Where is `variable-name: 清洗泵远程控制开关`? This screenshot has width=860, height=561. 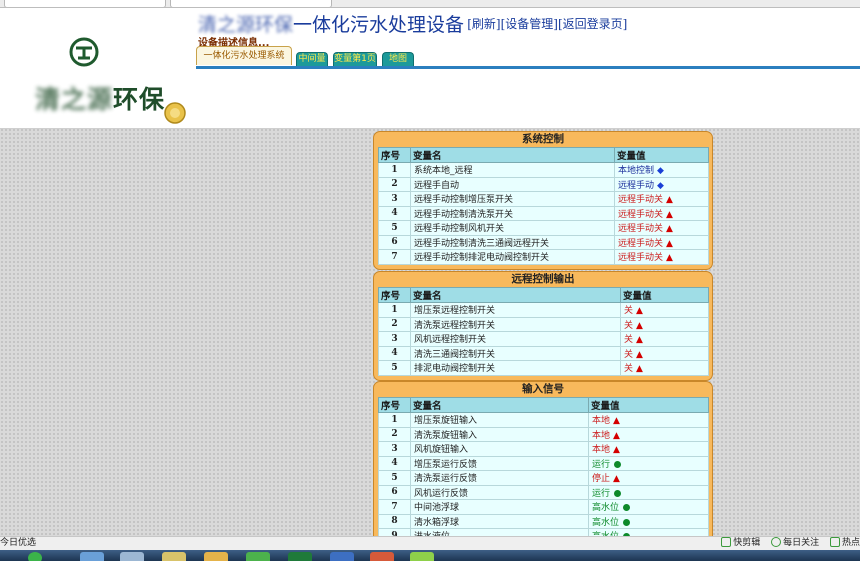
variable-name: 清洗泵远程控制开关 is located at coordinates (515, 324).